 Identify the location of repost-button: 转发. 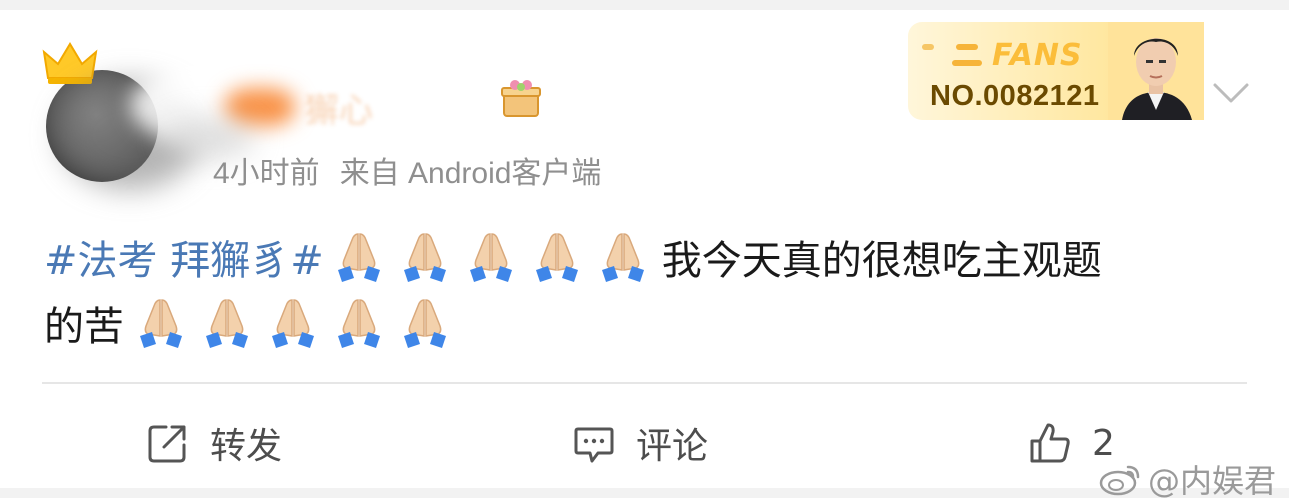
(214, 443).